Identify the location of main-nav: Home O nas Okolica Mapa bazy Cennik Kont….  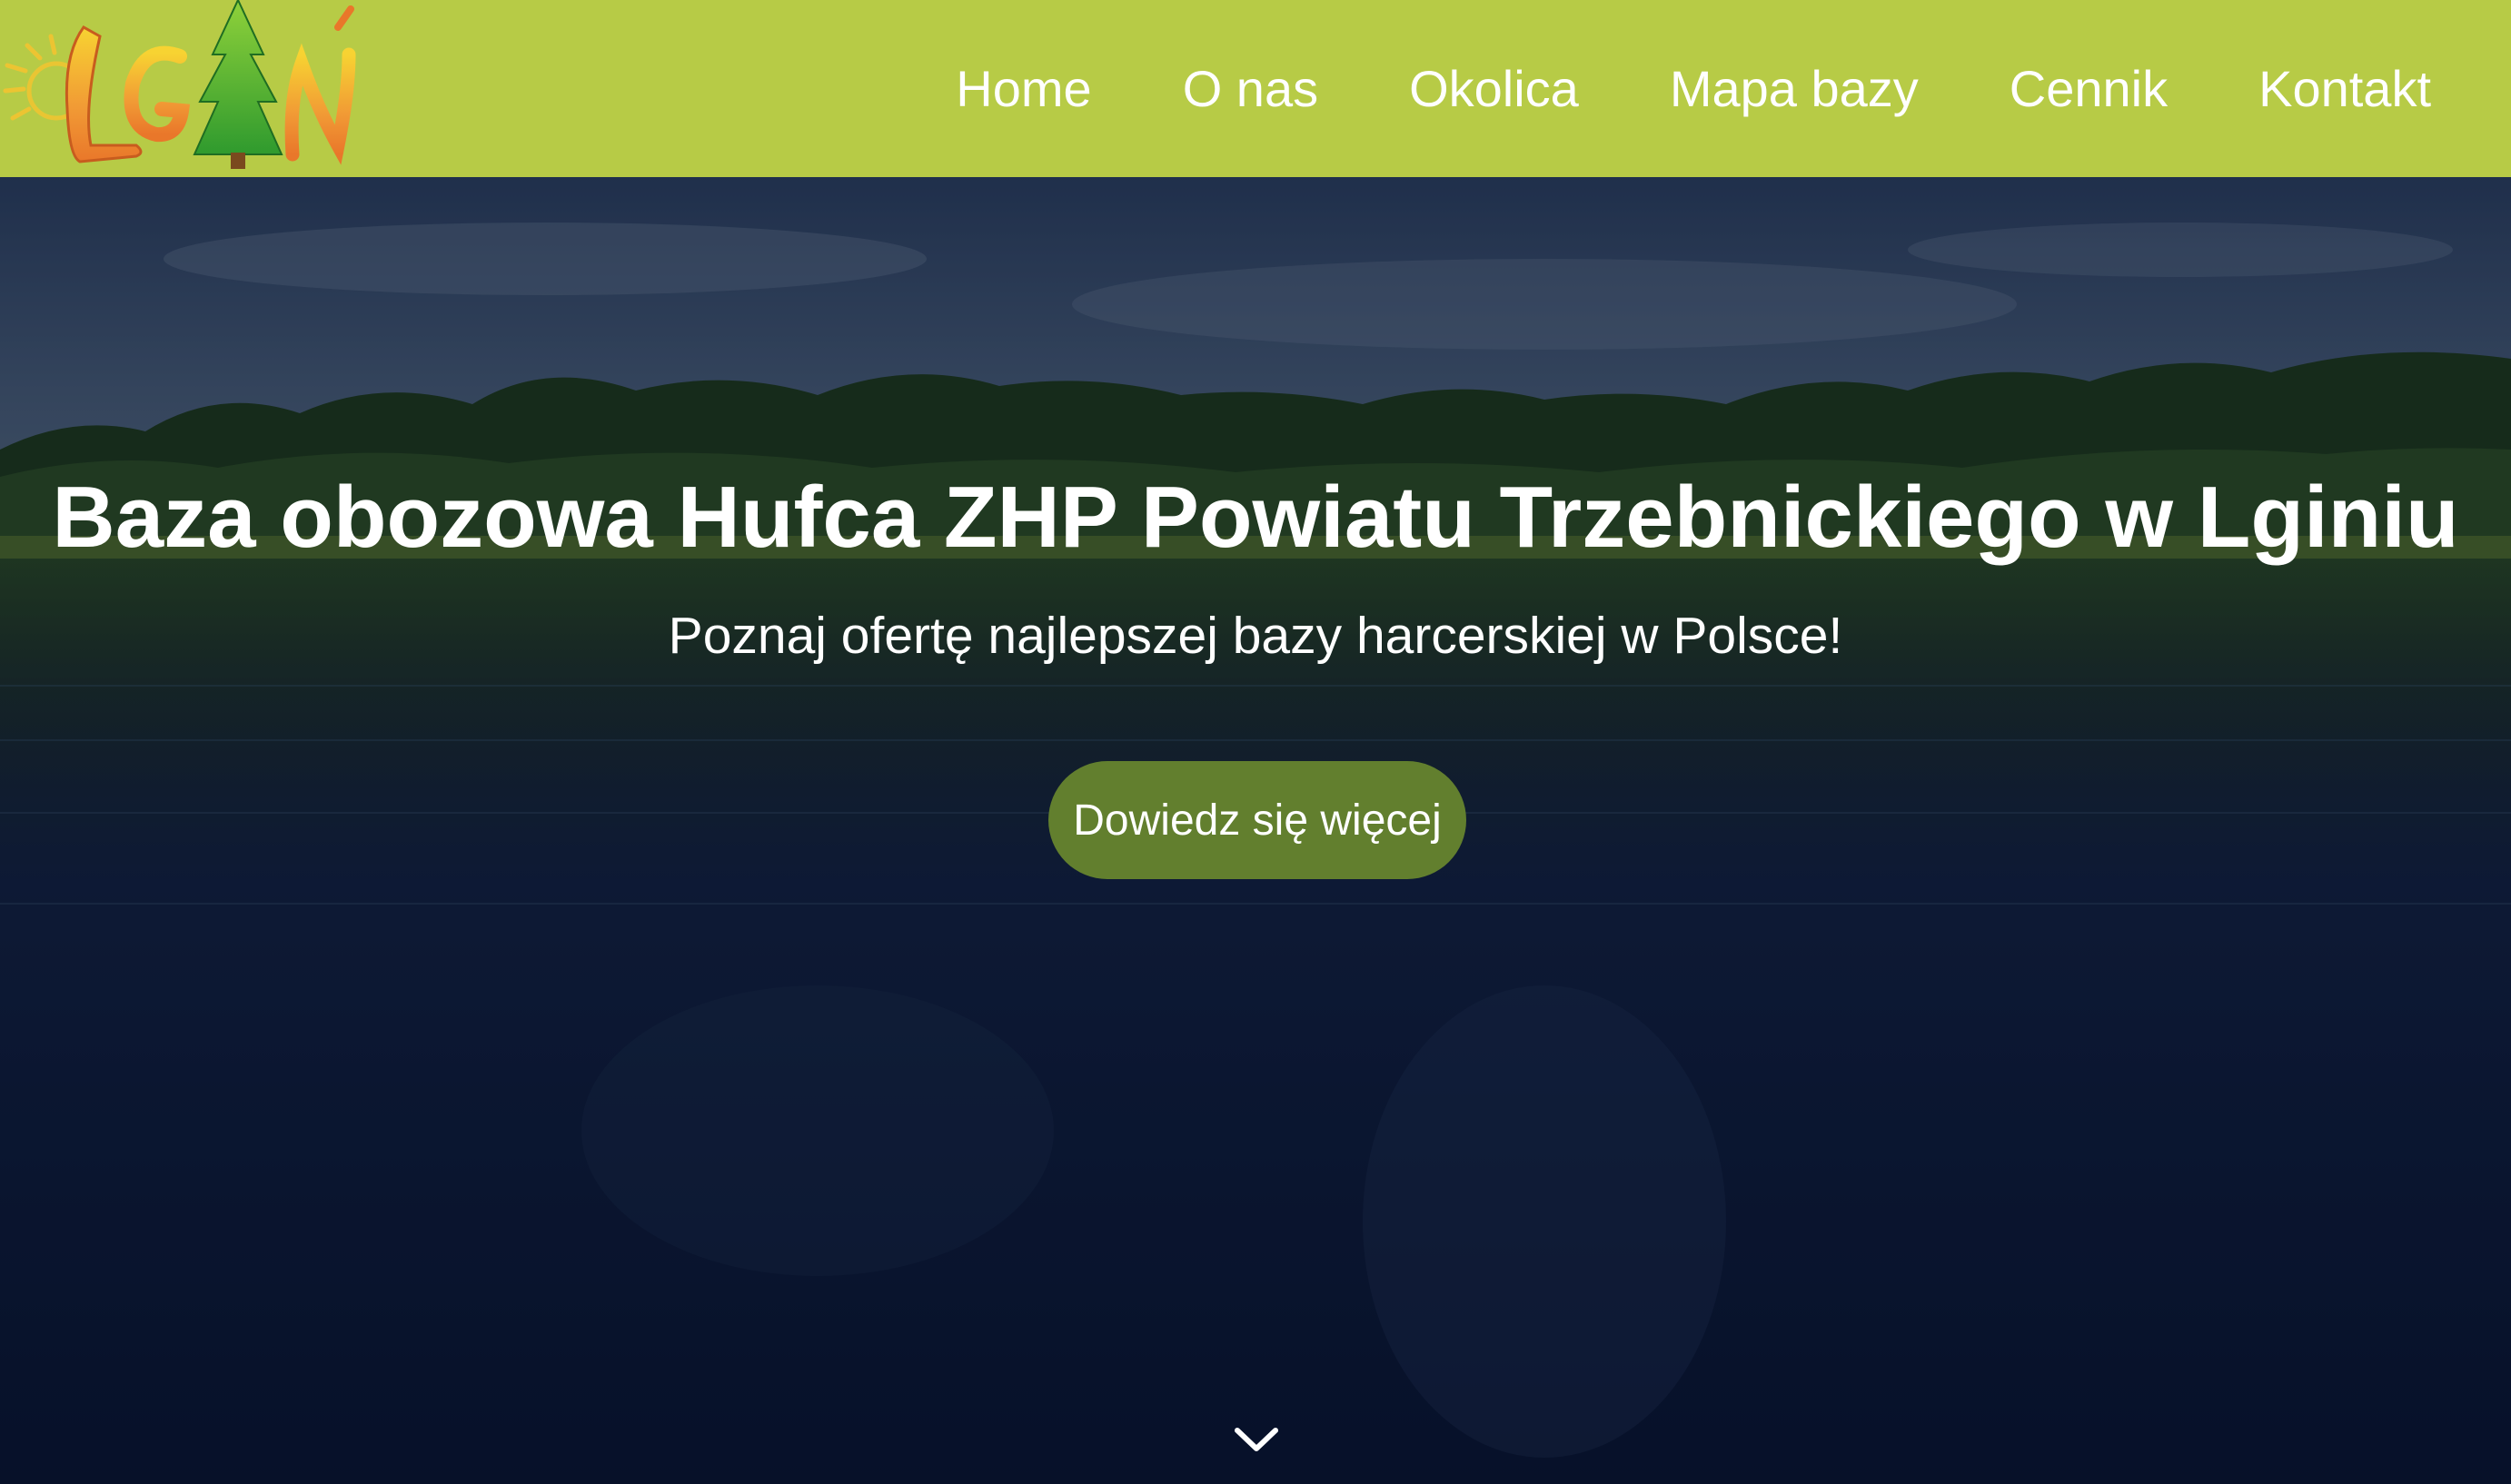
(1648, 88).